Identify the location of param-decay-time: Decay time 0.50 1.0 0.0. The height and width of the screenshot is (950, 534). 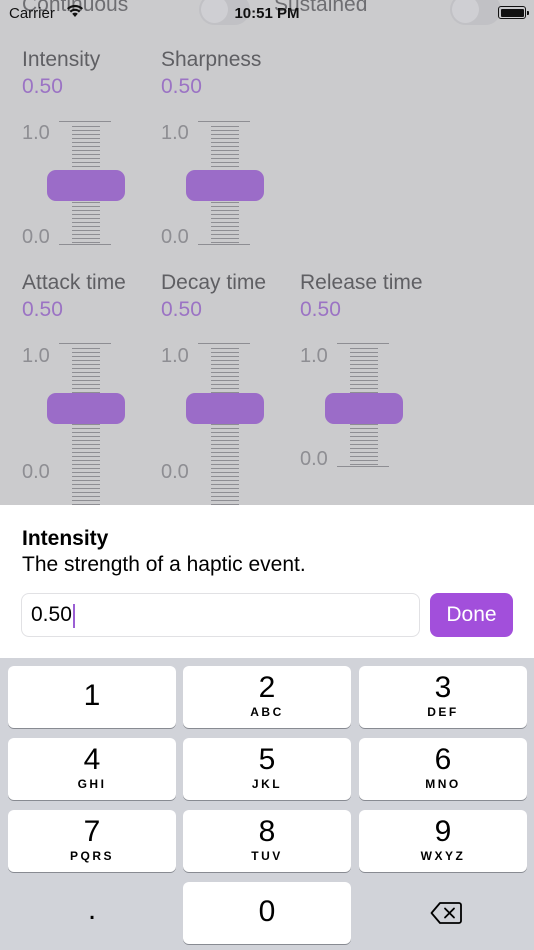
(231, 388).